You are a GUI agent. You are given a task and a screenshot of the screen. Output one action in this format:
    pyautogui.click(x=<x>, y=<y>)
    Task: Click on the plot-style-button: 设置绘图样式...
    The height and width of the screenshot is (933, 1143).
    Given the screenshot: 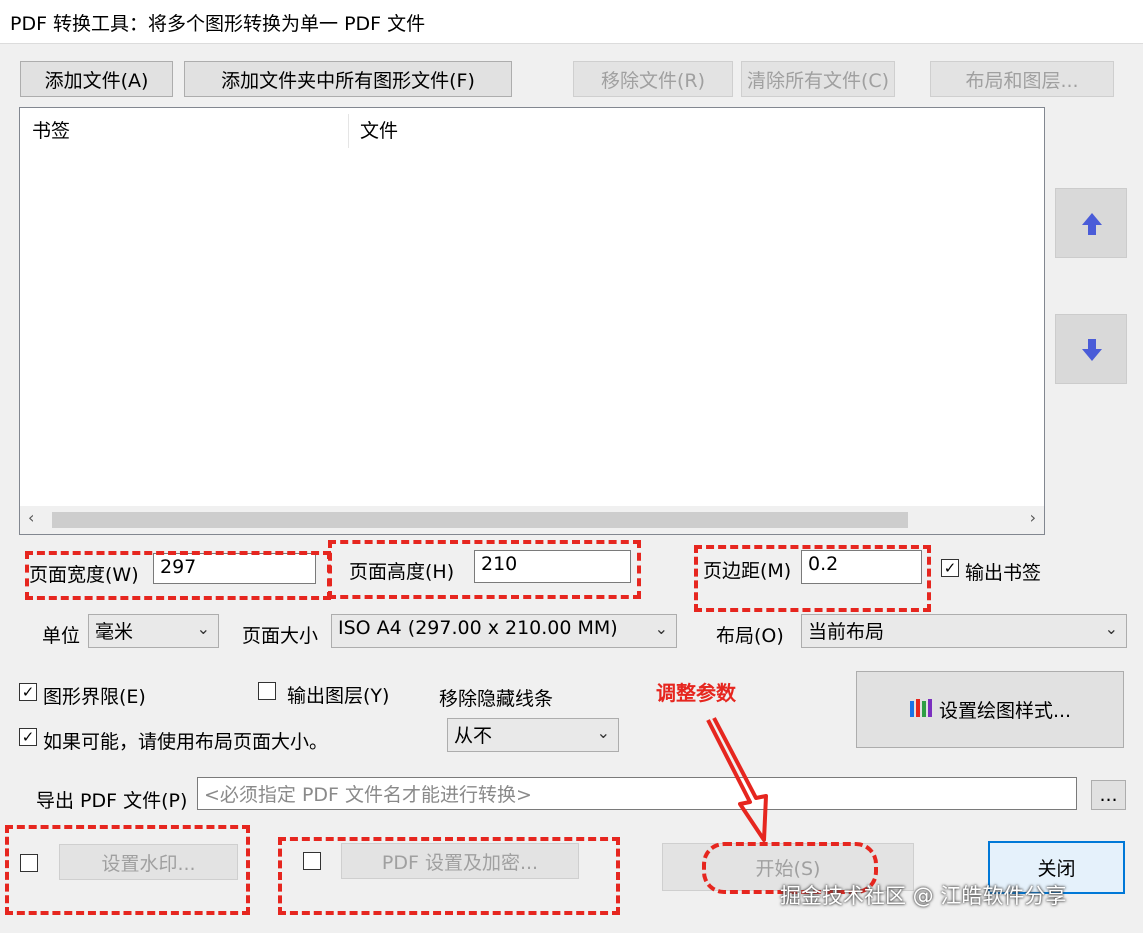 What is the action you would take?
    pyautogui.click(x=990, y=709)
    